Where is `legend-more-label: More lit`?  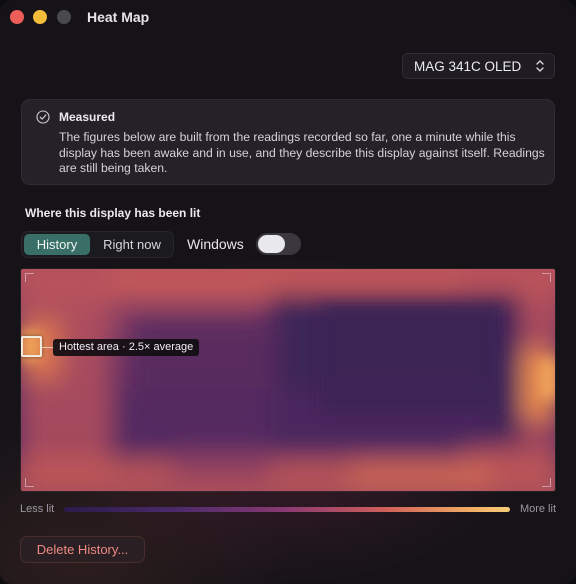 legend-more-label: More lit is located at coordinates (537, 509).